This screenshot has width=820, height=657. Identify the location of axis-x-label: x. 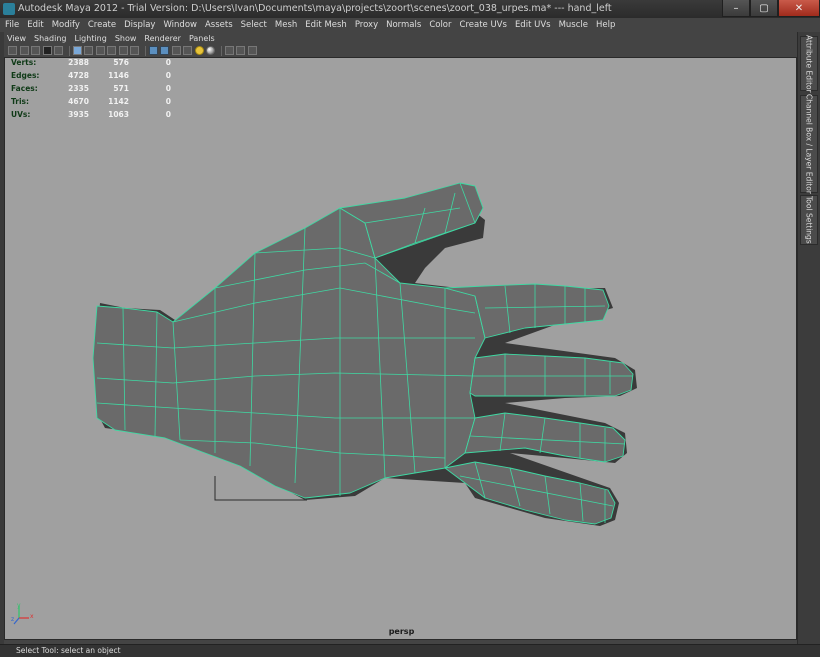
(32, 616).